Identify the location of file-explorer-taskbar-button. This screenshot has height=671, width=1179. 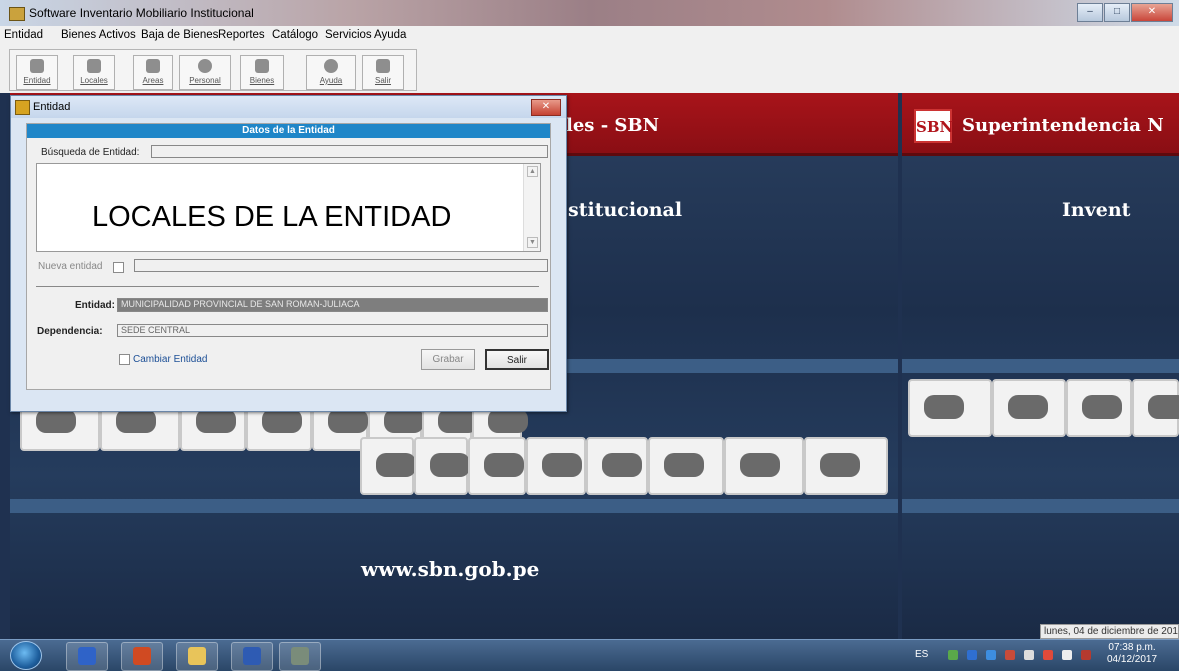
(197, 656).